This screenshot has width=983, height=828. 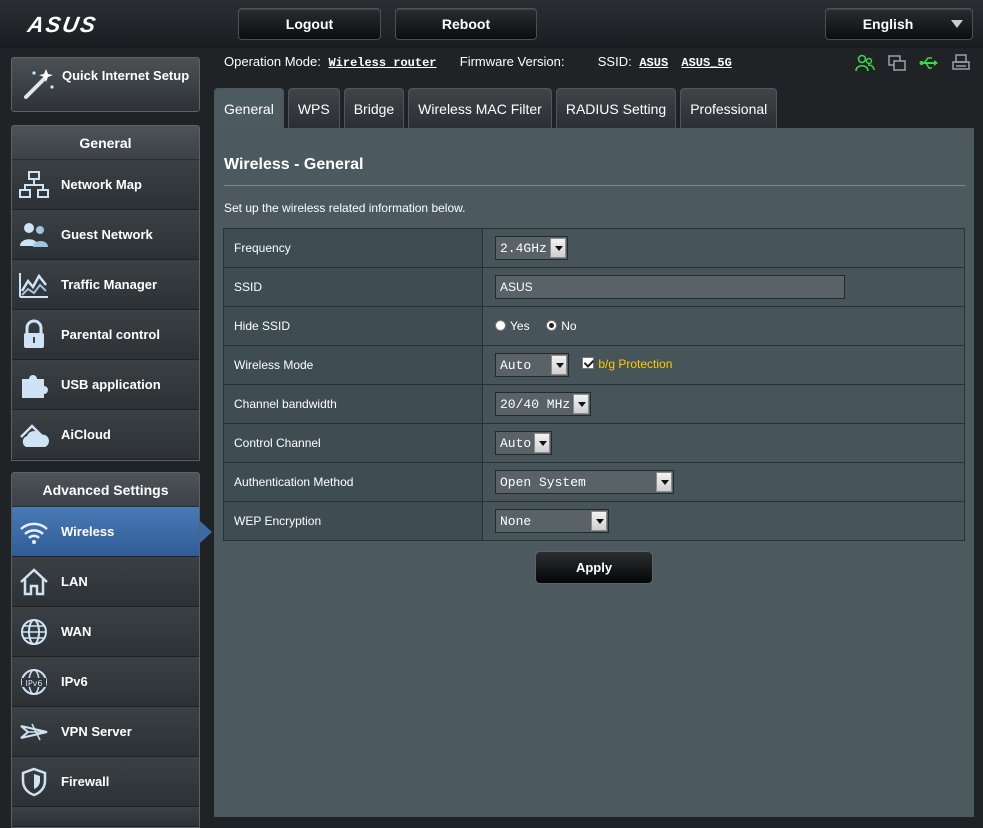 What do you see at coordinates (543, 482) in the screenshot?
I see `authentication-method-value: Open System` at bounding box center [543, 482].